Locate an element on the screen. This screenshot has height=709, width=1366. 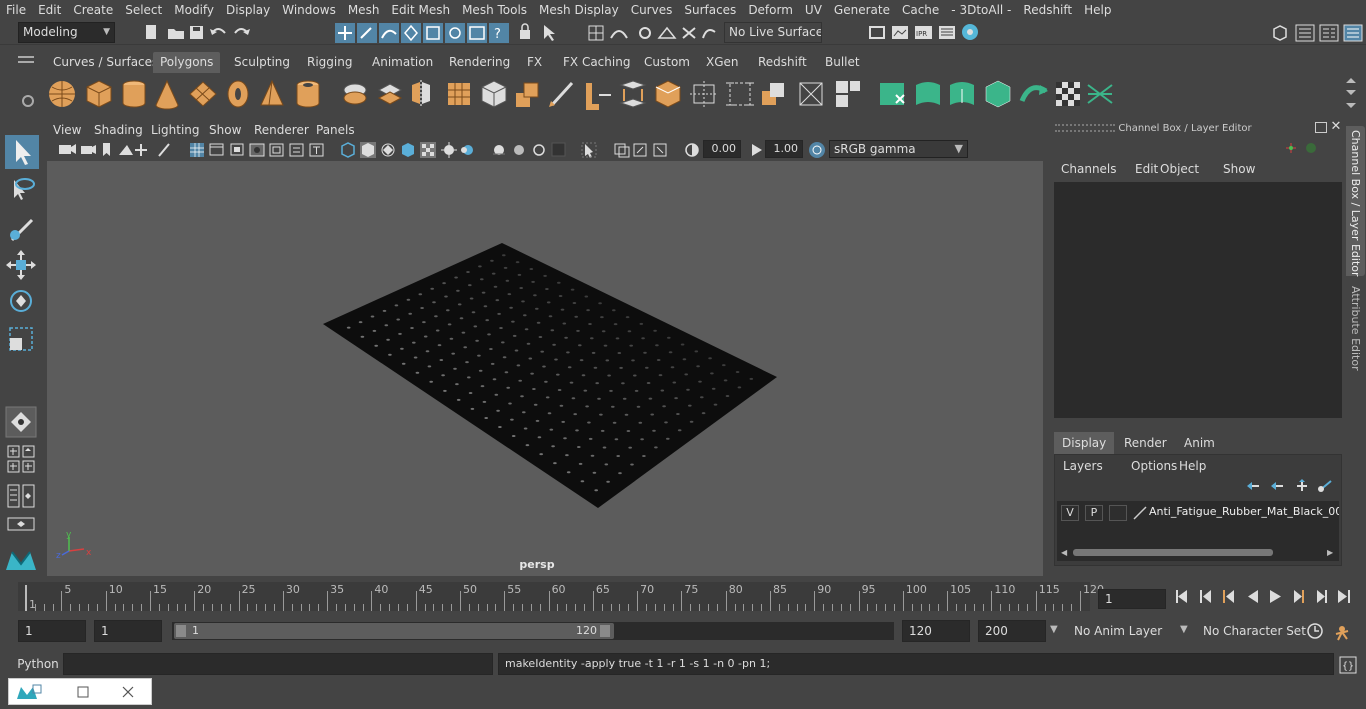
edge-mask-icon is located at coordinates (433, 33).